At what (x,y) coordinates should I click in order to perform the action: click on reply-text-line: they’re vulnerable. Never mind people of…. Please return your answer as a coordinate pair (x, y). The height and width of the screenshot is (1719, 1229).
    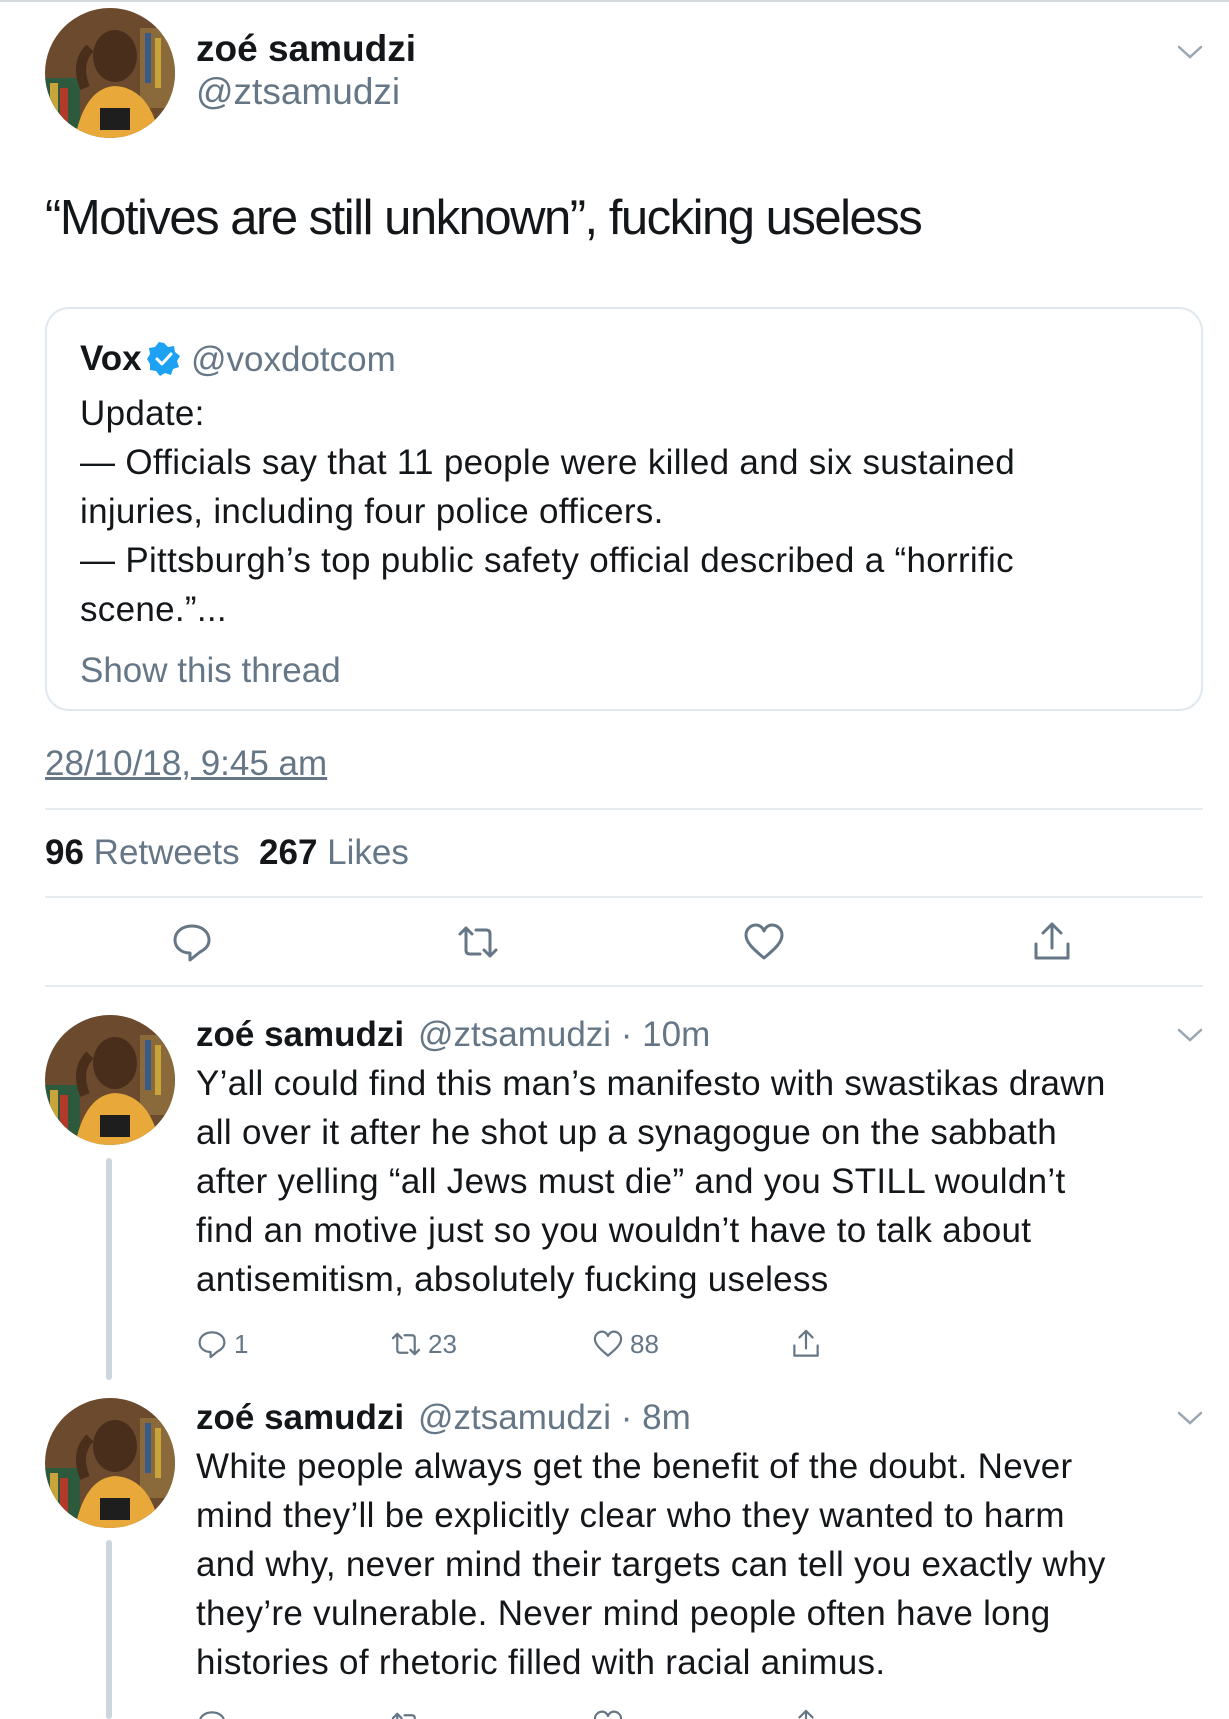
    Looking at the image, I should click on (623, 1613).